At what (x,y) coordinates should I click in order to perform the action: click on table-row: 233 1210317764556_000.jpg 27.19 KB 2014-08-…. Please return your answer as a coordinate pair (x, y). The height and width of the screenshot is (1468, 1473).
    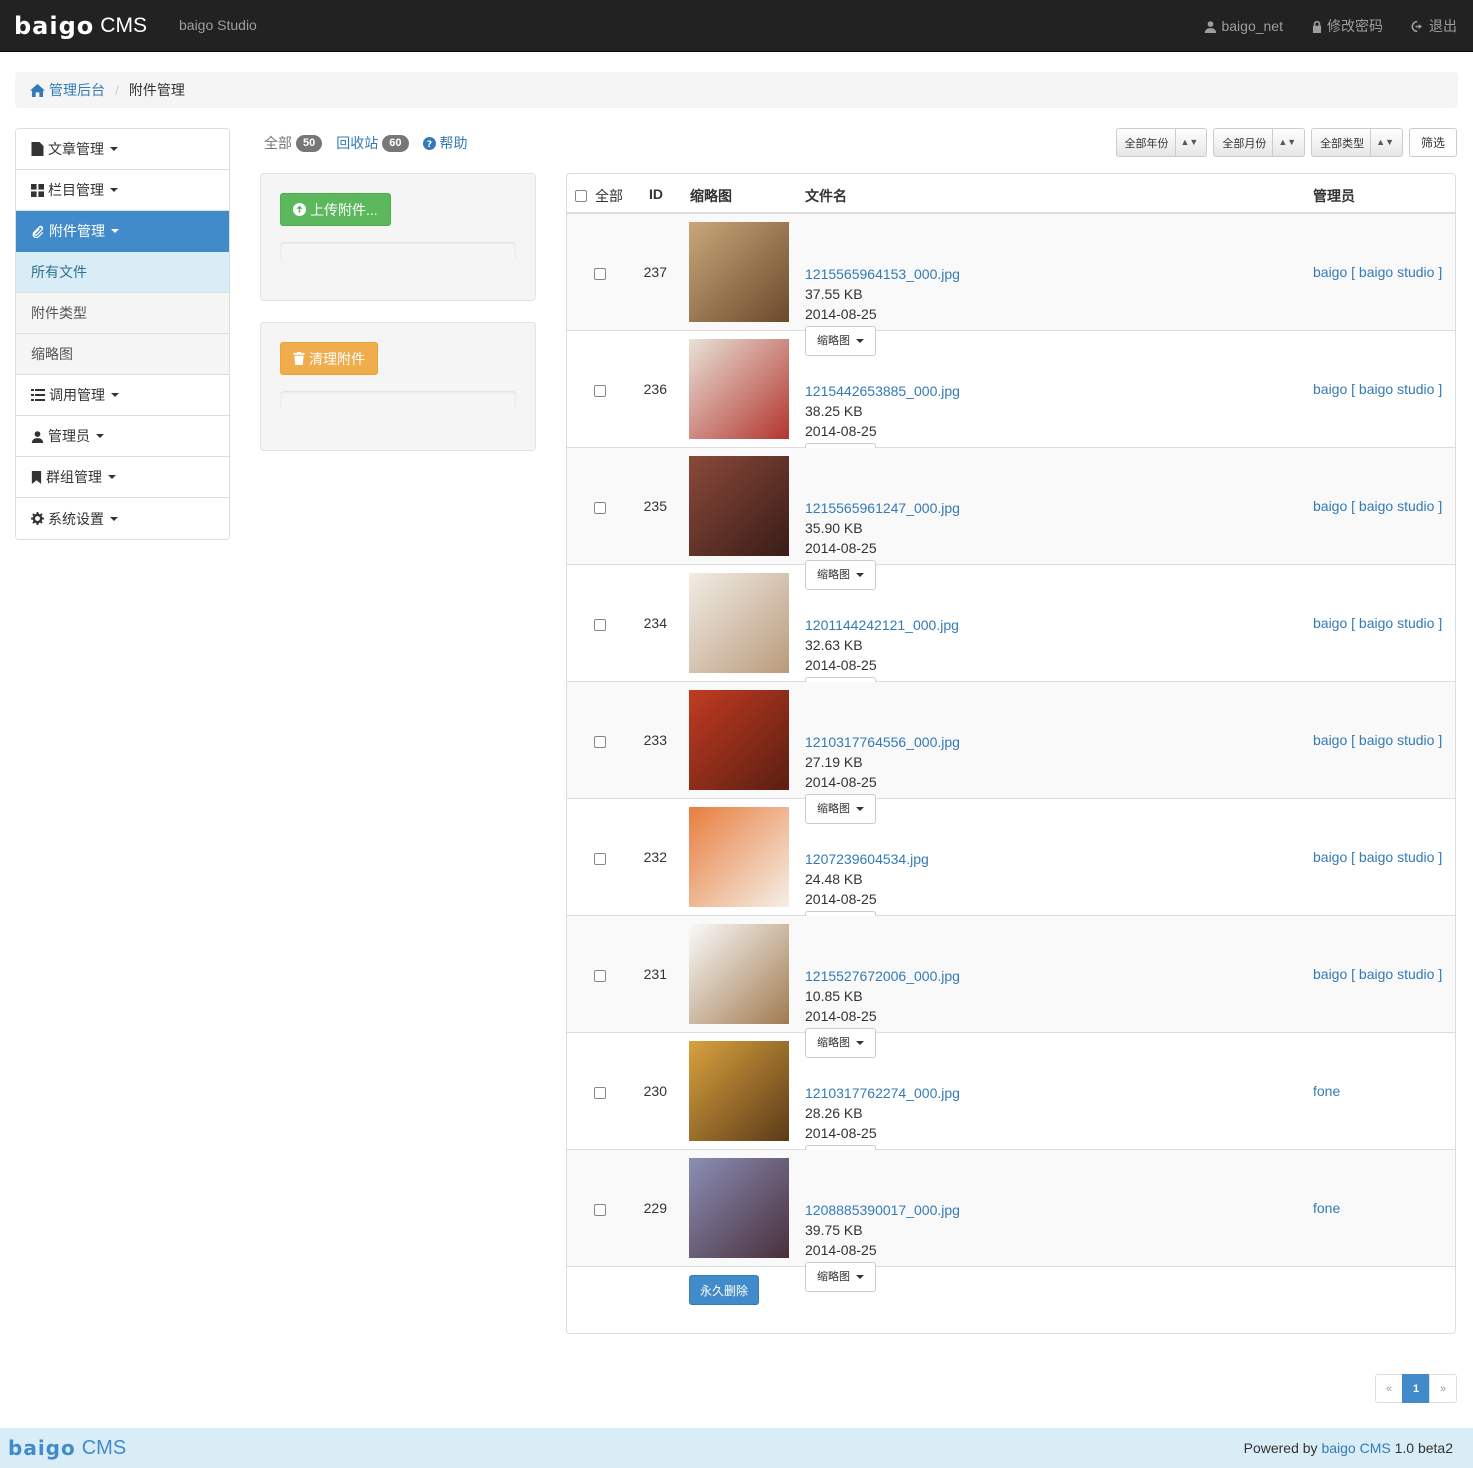
    Looking at the image, I should click on (1011, 753).